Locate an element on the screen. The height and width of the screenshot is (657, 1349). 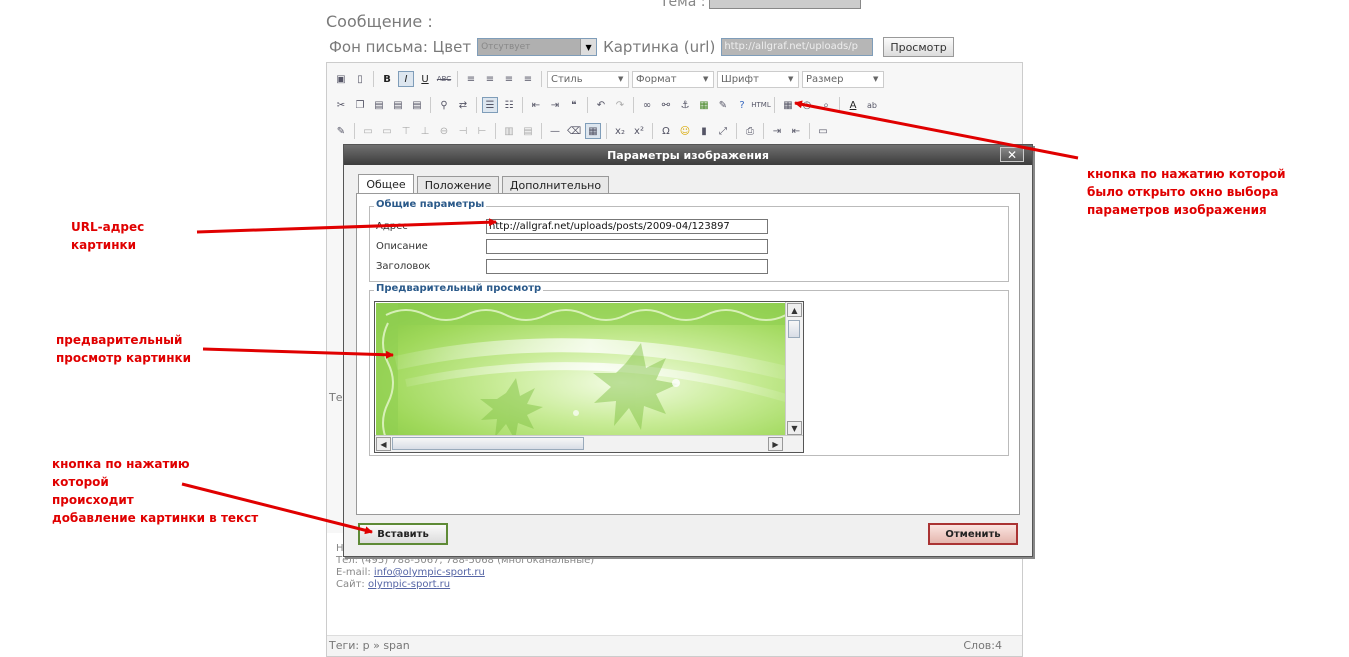
arrow-preview is located at coordinates (298, 353).